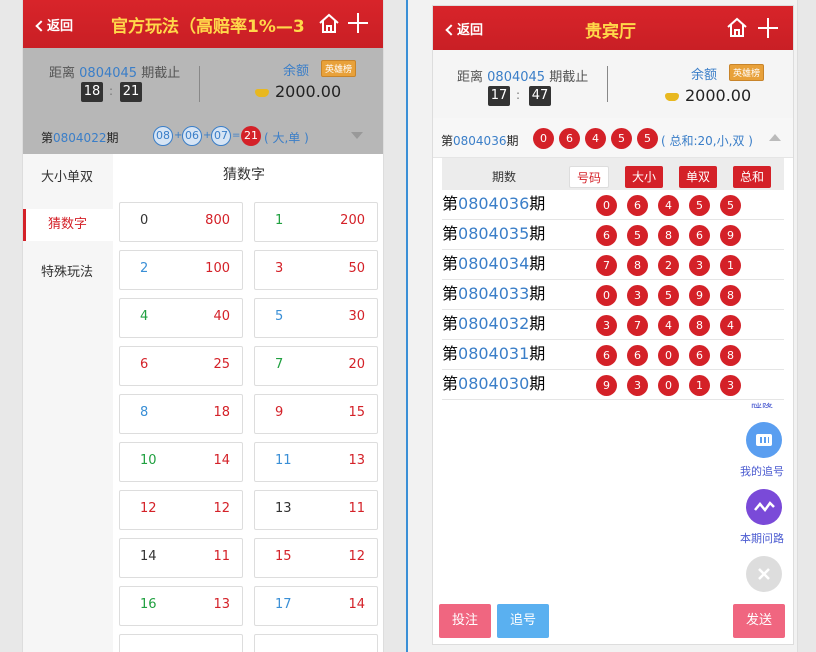 The width and height of the screenshot is (816, 652). I want to click on right-last-draw: 第0804036期 0 6 4 5 5 ( 总和:20,小,双 ), so click(613, 138).